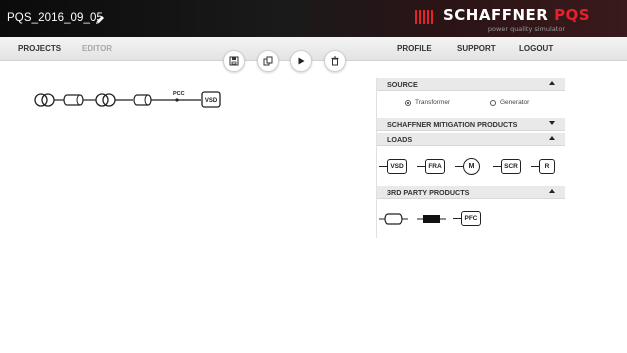 The width and height of the screenshot is (627, 353). Describe the element at coordinates (424, 17) in the screenshot. I see `logo-bars-icon` at that location.